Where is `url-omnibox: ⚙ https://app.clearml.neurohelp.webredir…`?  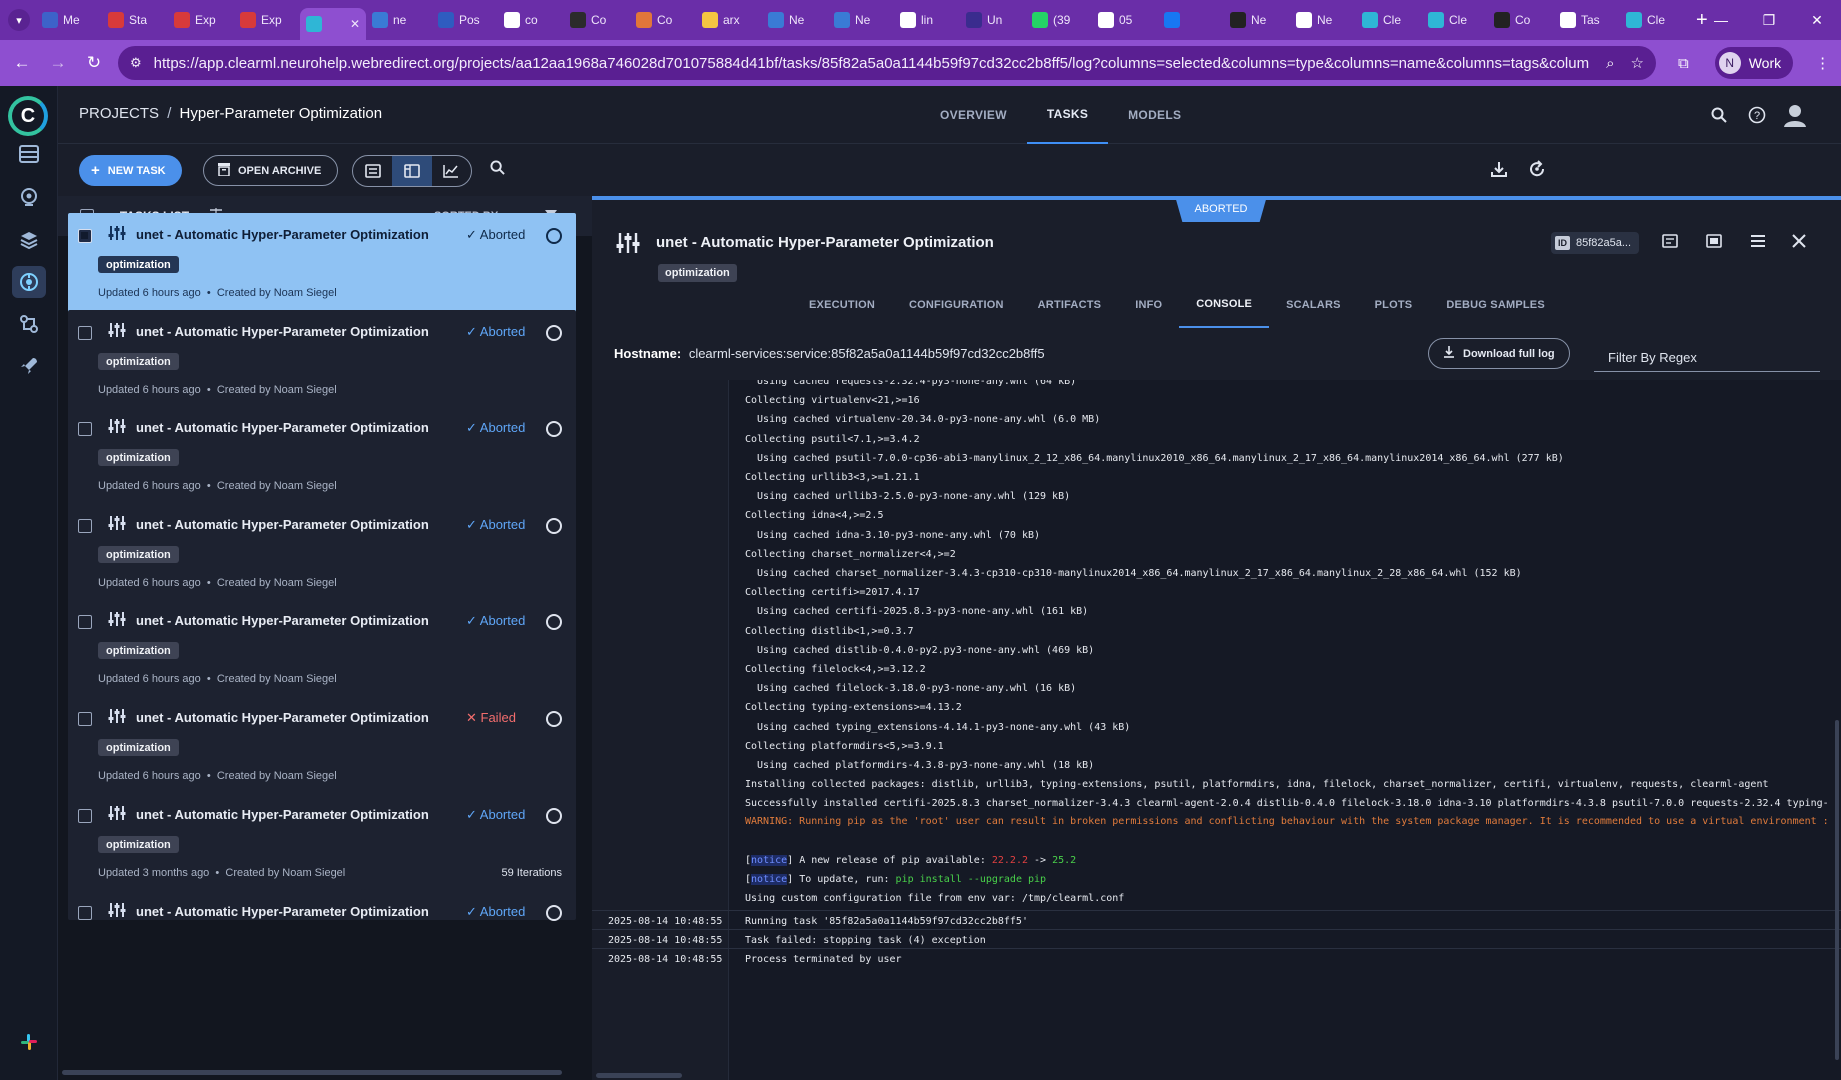 url-omnibox: ⚙ https://app.clearml.neurohelp.webredir… is located at coordinates (887, 63).